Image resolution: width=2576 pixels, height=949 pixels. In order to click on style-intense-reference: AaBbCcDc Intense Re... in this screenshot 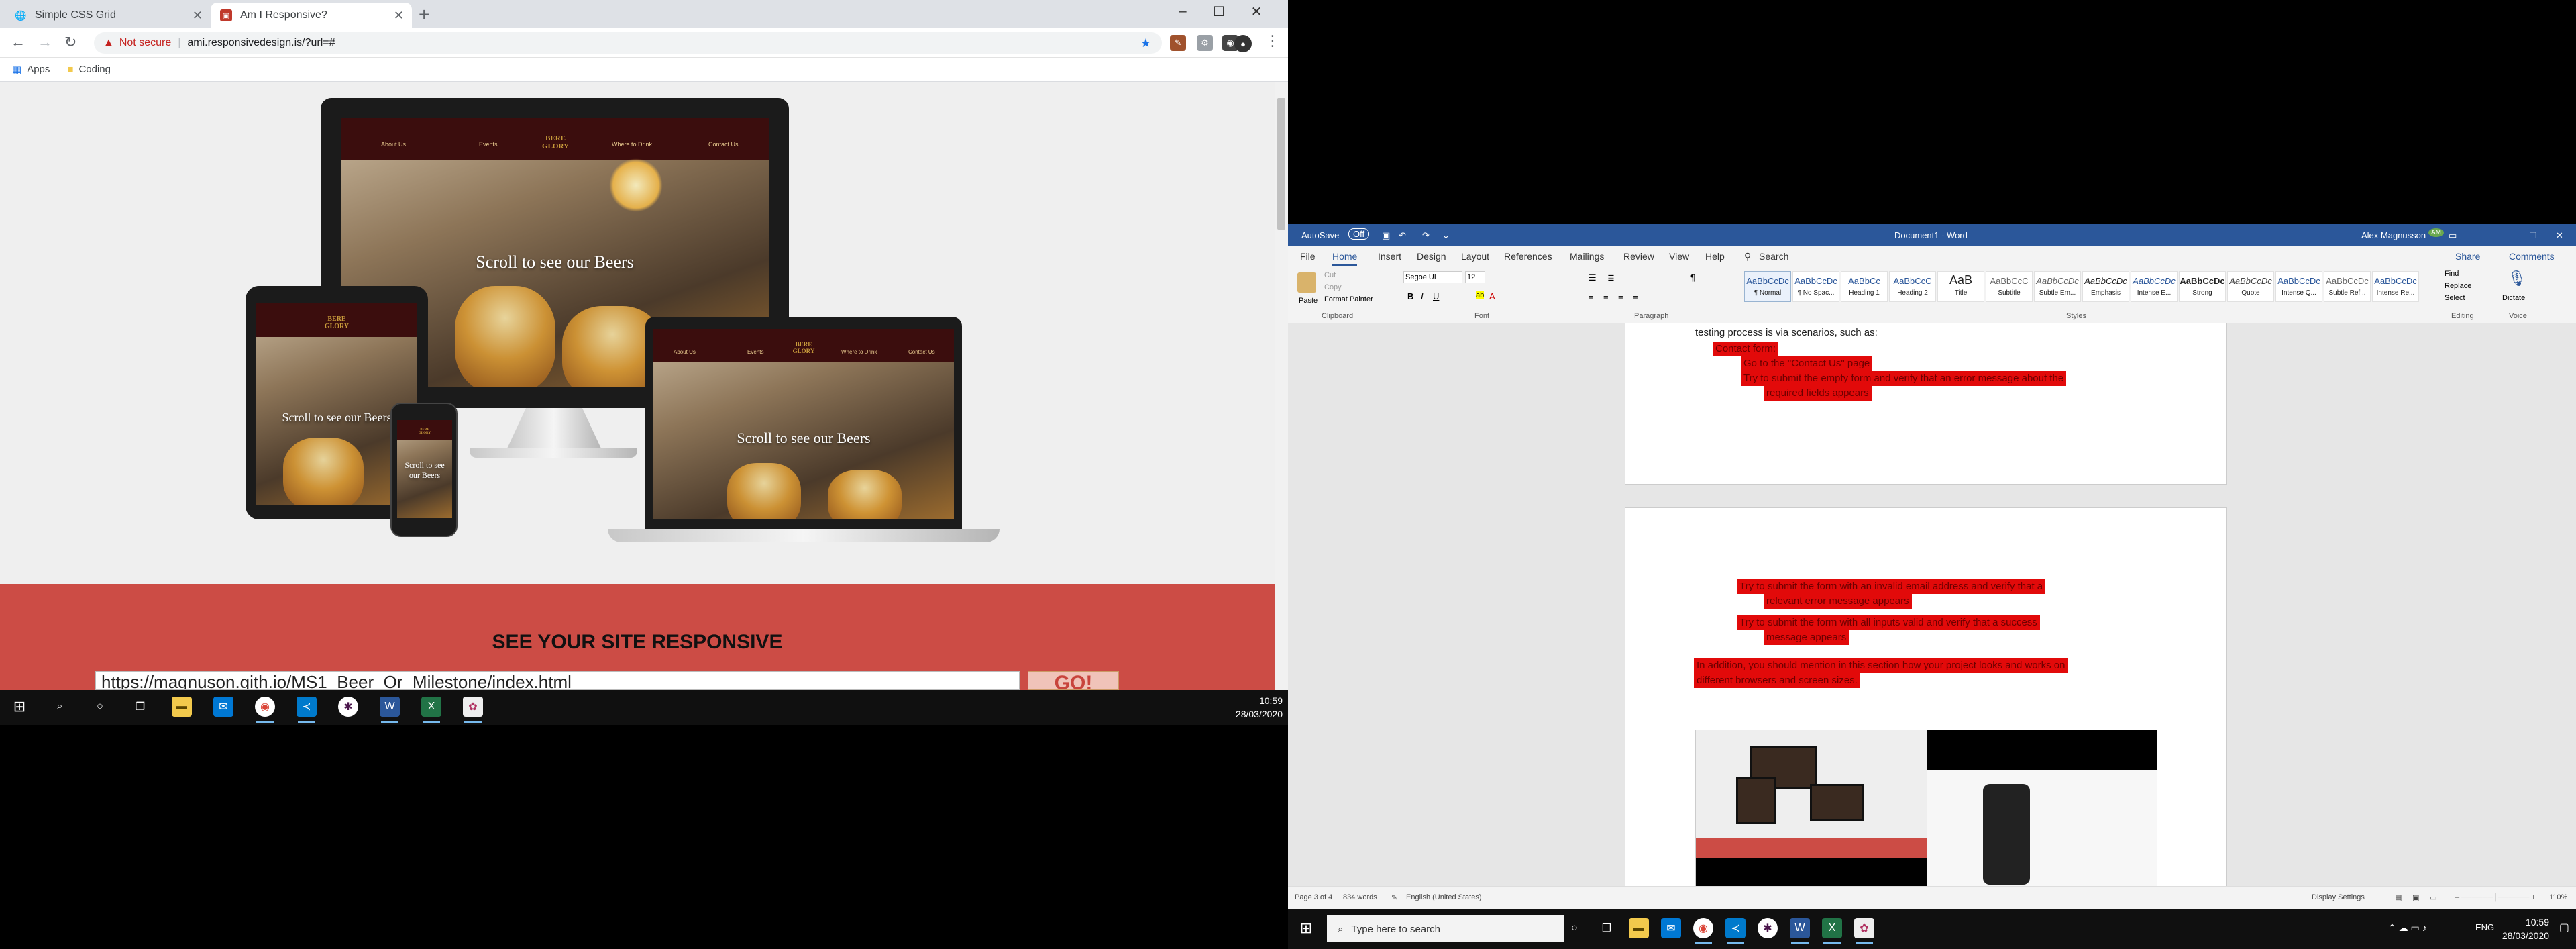, I will do `click(2395, 286)`.